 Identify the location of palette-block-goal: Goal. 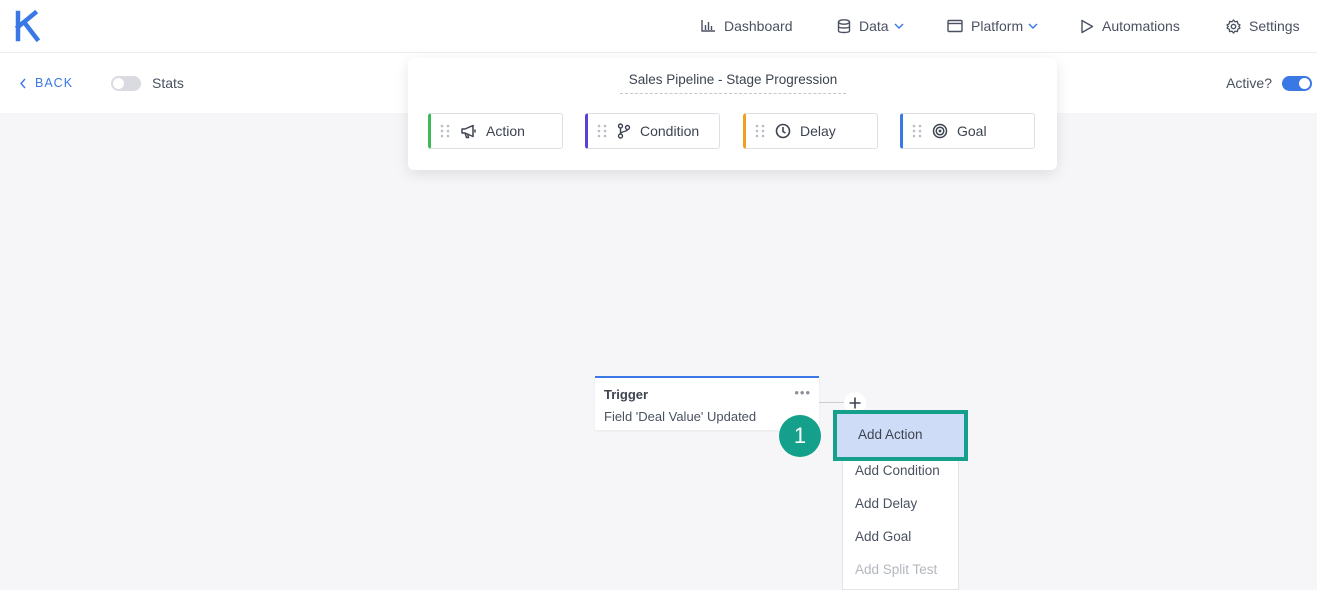
(967, 131).